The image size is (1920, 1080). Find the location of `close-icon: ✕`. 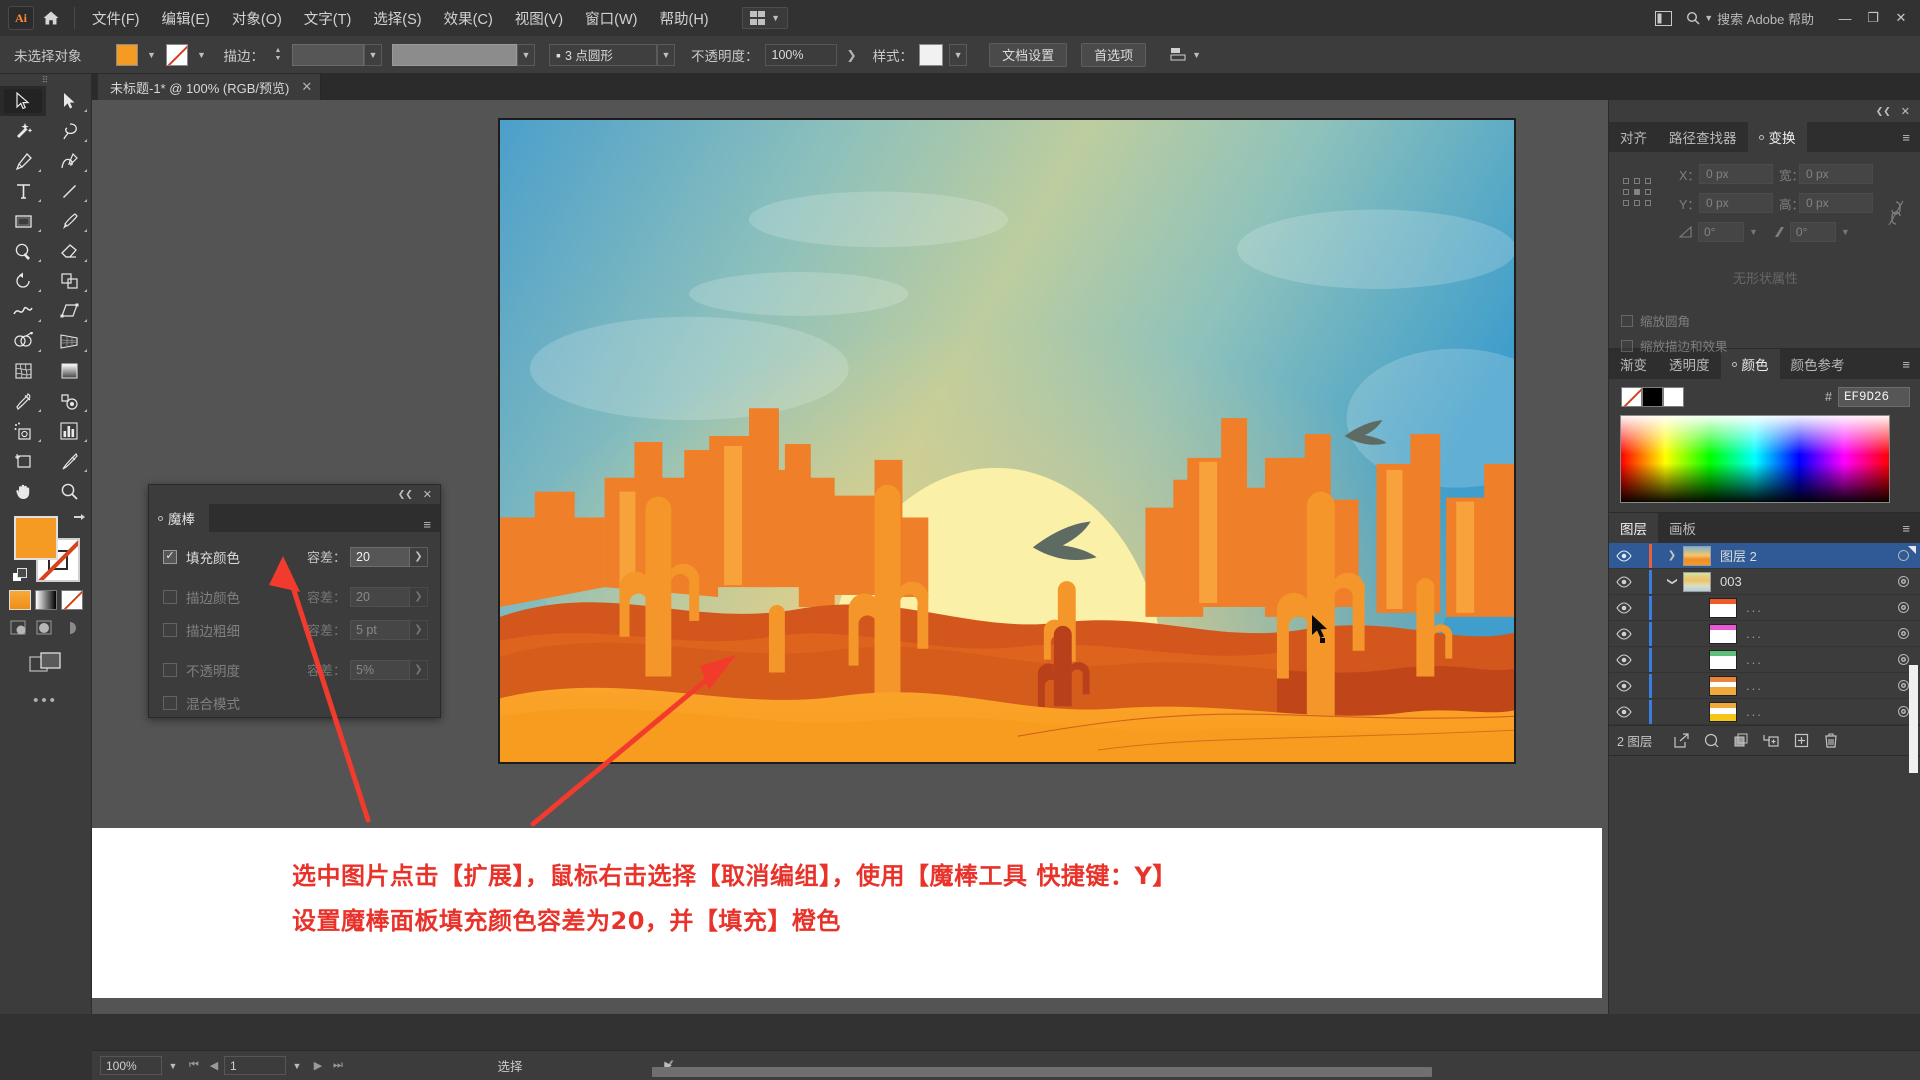

close-icon: ✕ is located at coordinates (306, 87).